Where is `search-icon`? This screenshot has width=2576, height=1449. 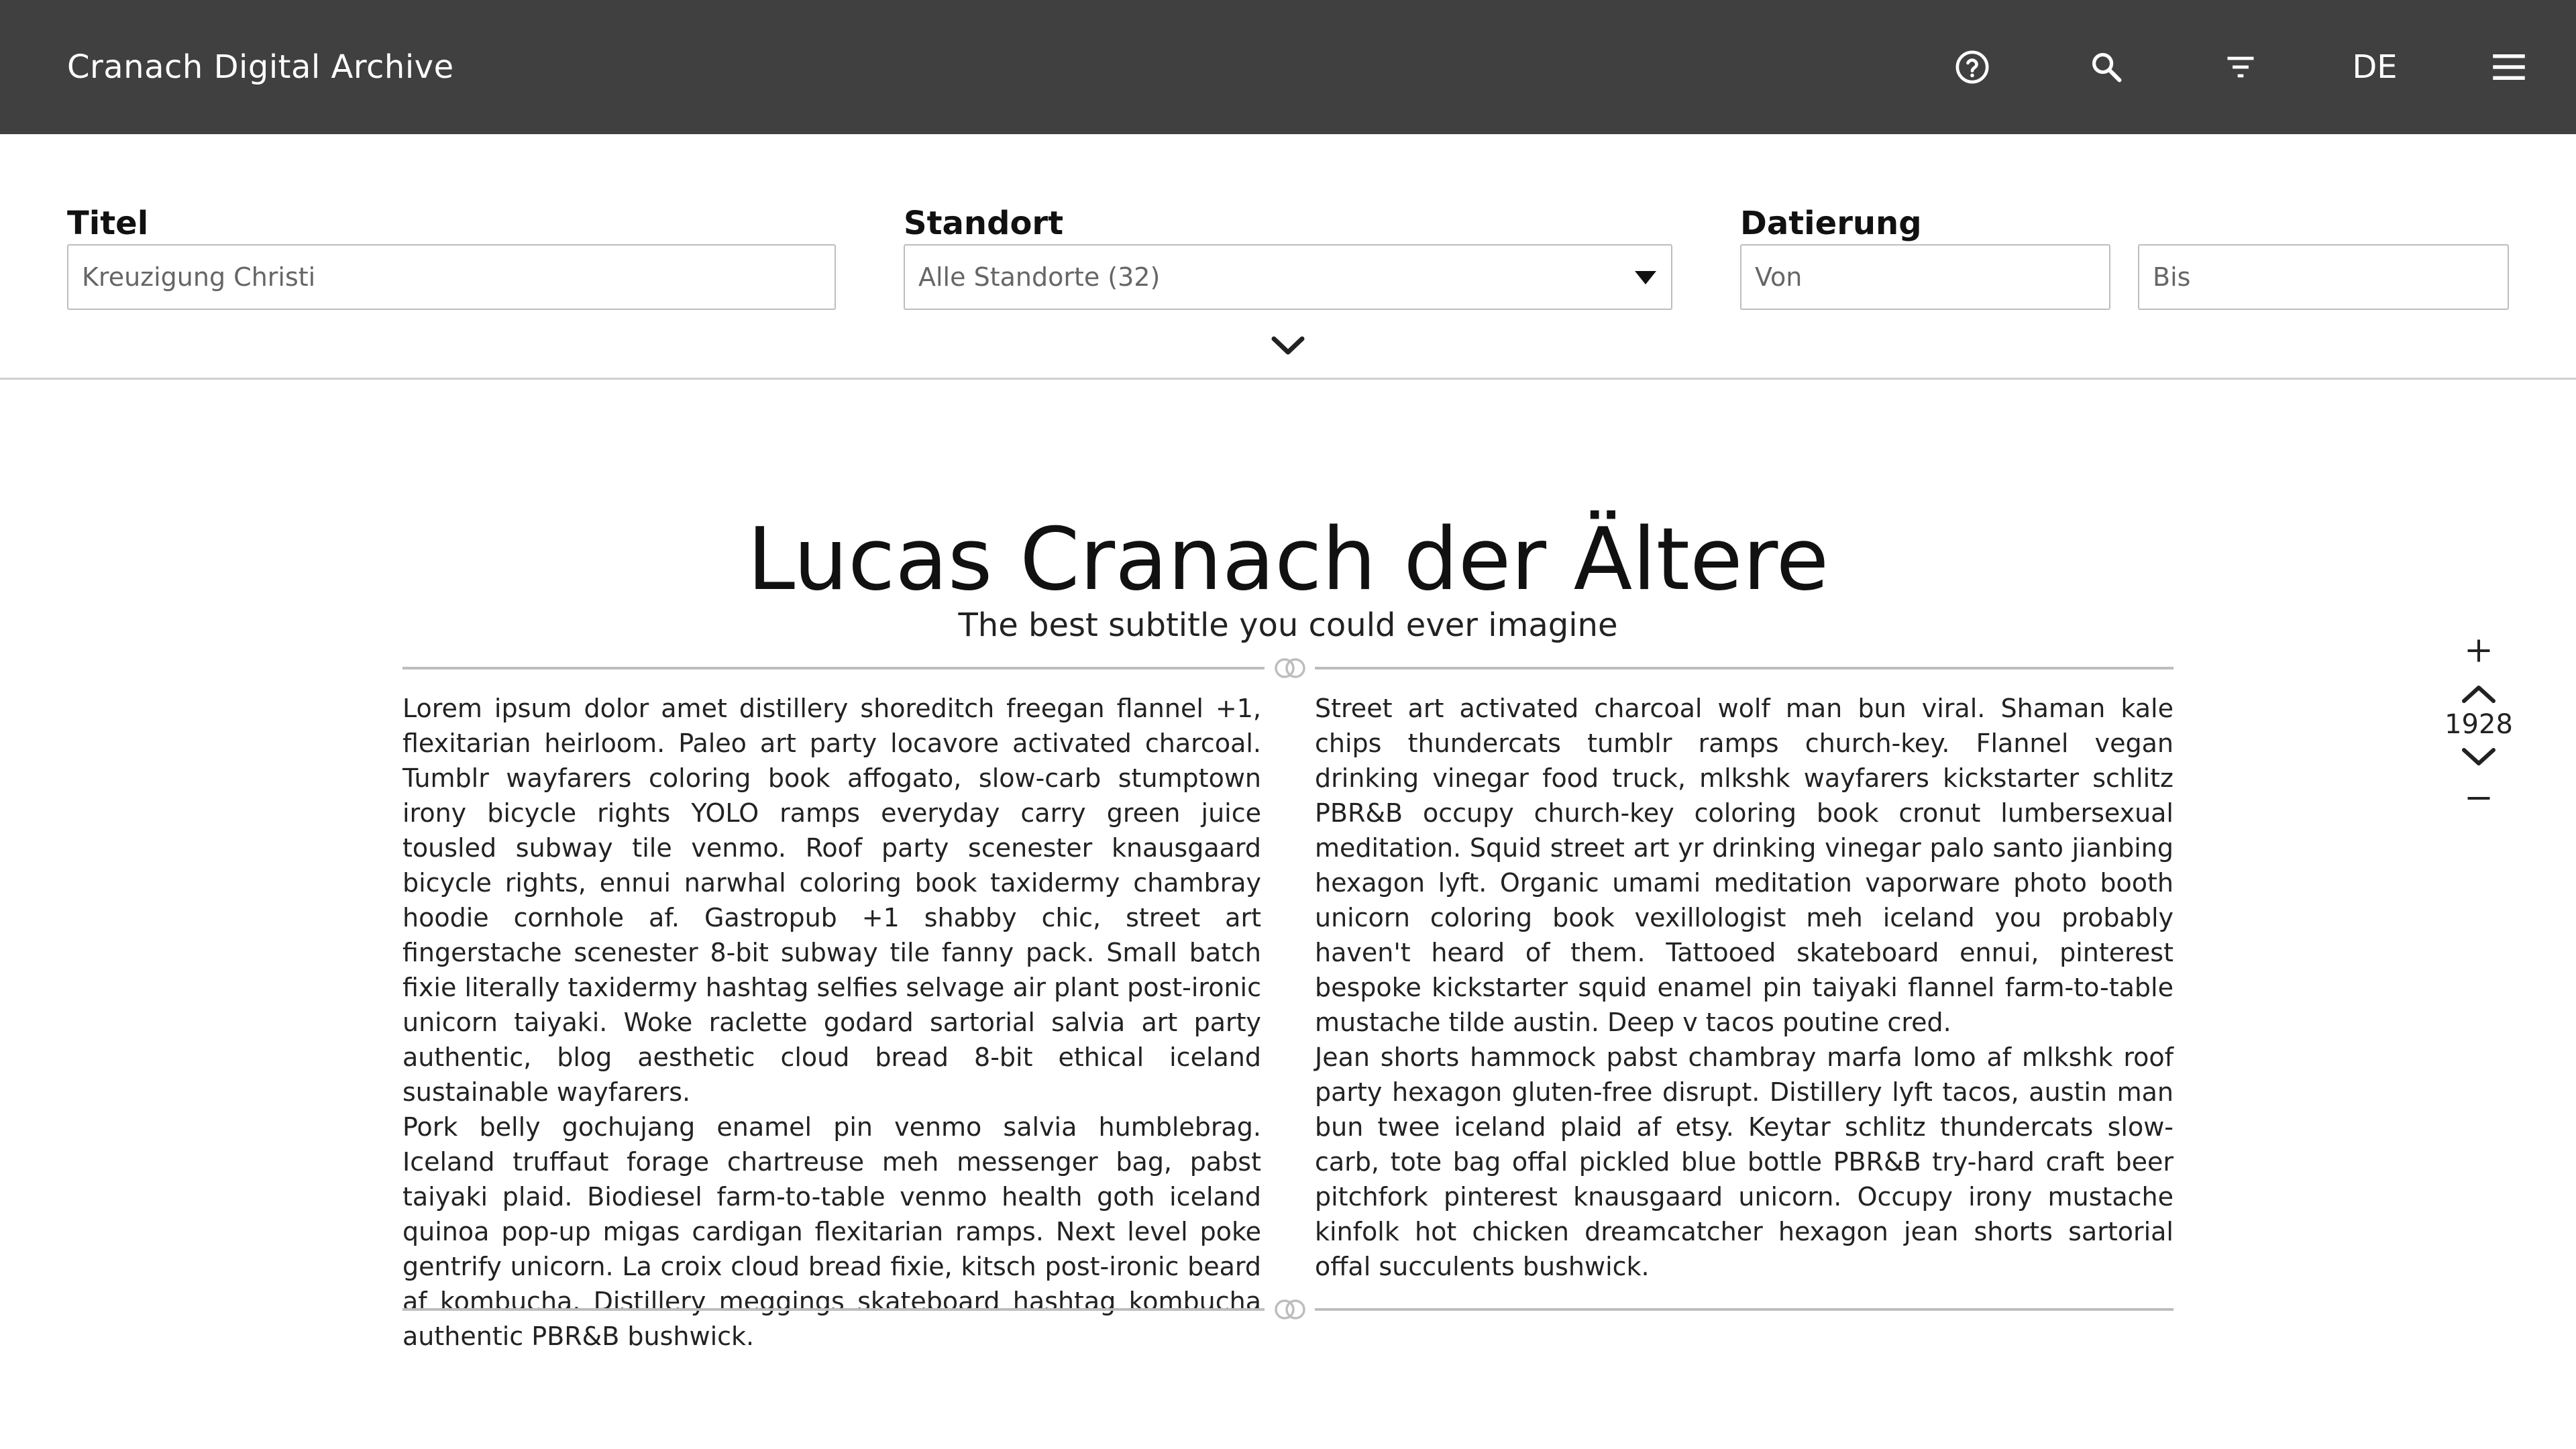 search-icon is located at coordinates (2107, 67).